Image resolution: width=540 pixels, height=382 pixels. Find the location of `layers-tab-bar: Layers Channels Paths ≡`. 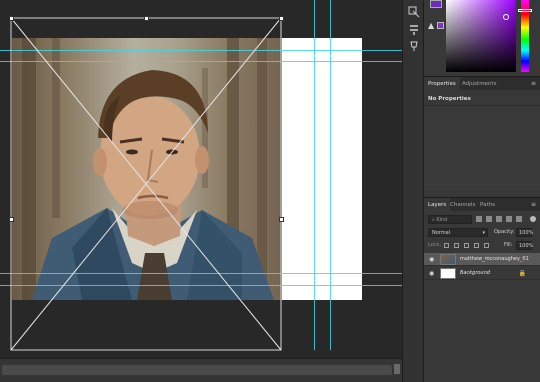

layers-tab-bar: Layers Channels Paths ≡ is located at coordinates (482, 204).